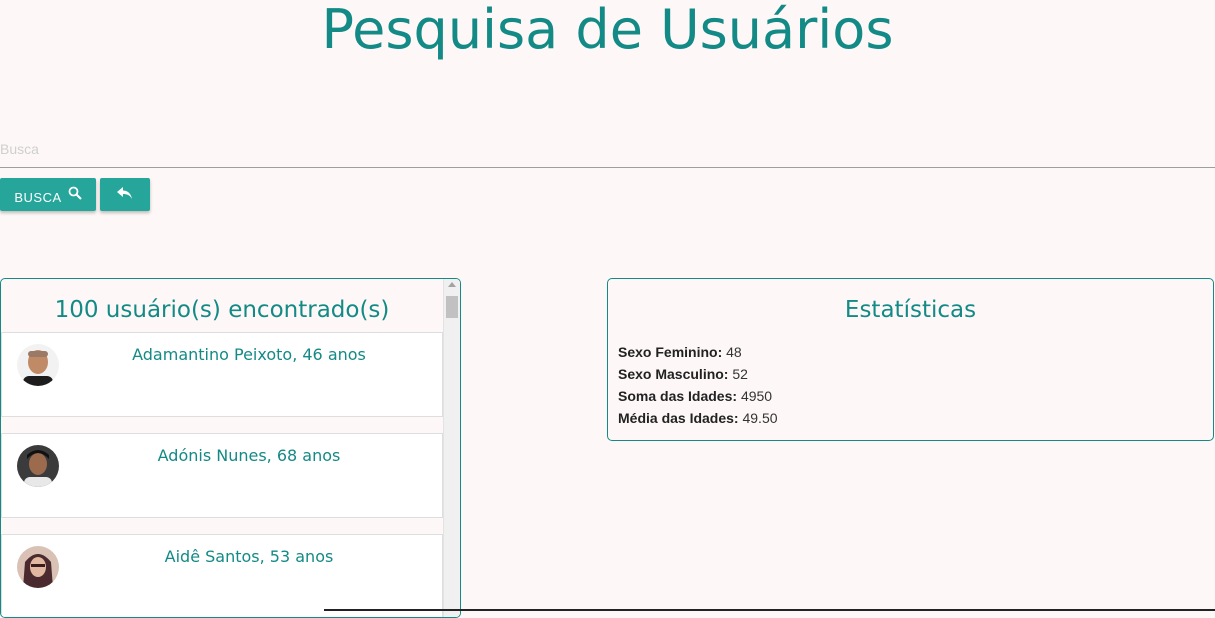 The image size is (1215, 618). Describe the element at coordinates (452, 307) in the screenshot. I see `scroll-thumb` at that location.